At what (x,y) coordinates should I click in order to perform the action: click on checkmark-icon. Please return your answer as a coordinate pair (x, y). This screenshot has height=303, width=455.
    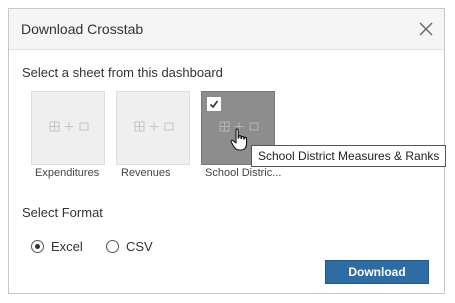
    Looking at the image, I should click on (214, 104).